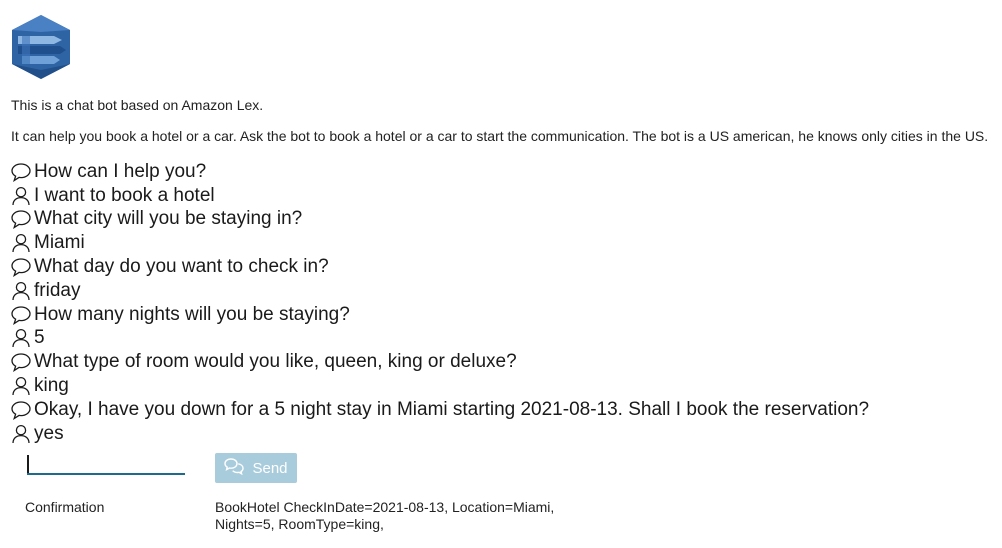 Image resolution: width=1002 pixels, height=548 pixels. What do you see at coordinates (168, 219) in the screenshot?
I see `message-text: What city will you be staying in?` at bounding box center [168, 219].